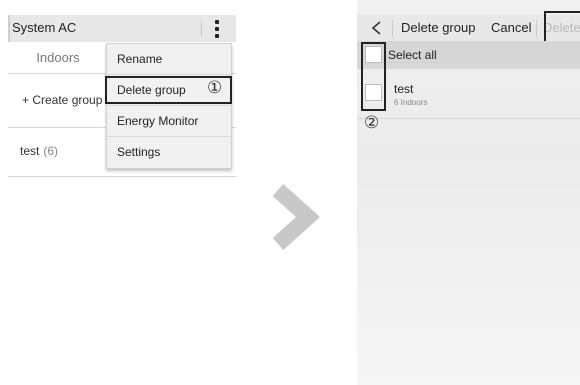 The image size is (580, 385). I want to click on header-edge, so click(9, 28).